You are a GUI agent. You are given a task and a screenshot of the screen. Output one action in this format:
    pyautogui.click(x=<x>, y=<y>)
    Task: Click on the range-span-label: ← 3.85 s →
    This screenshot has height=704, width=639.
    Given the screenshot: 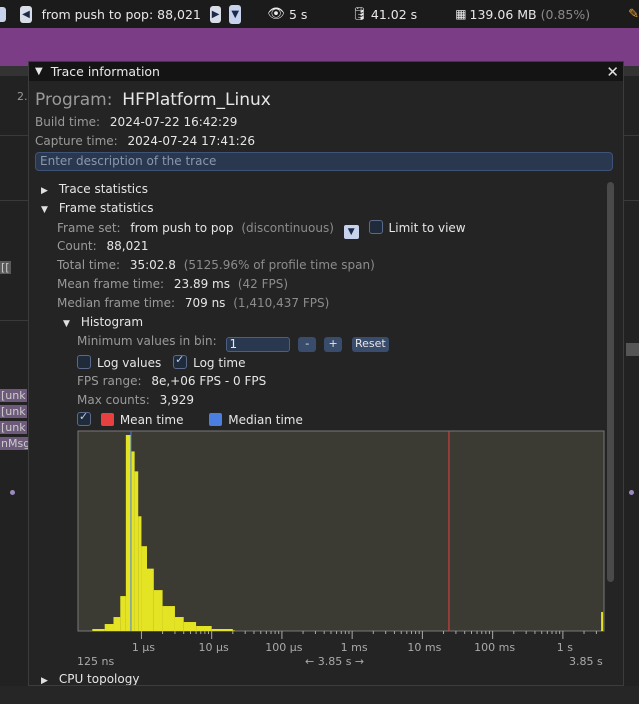 What is the action you would take?
    pyautogui.click(x=335, y=661)
    